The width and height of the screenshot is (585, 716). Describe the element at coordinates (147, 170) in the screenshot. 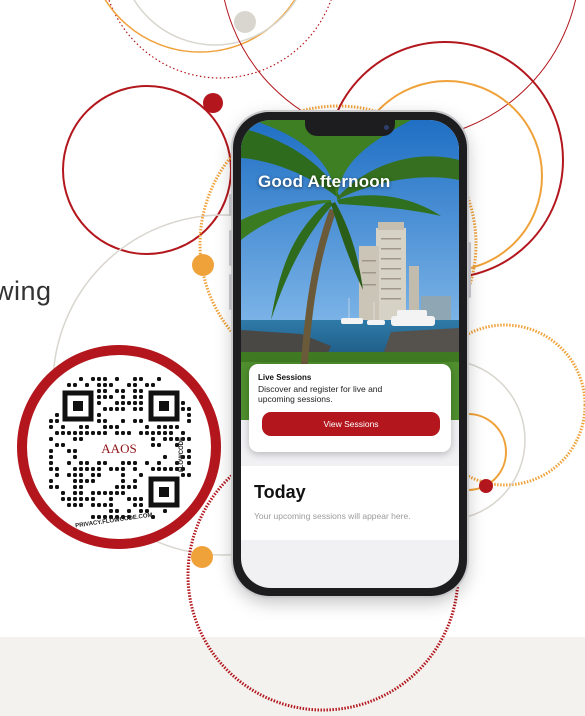

I see `red-ring-left` at that location.